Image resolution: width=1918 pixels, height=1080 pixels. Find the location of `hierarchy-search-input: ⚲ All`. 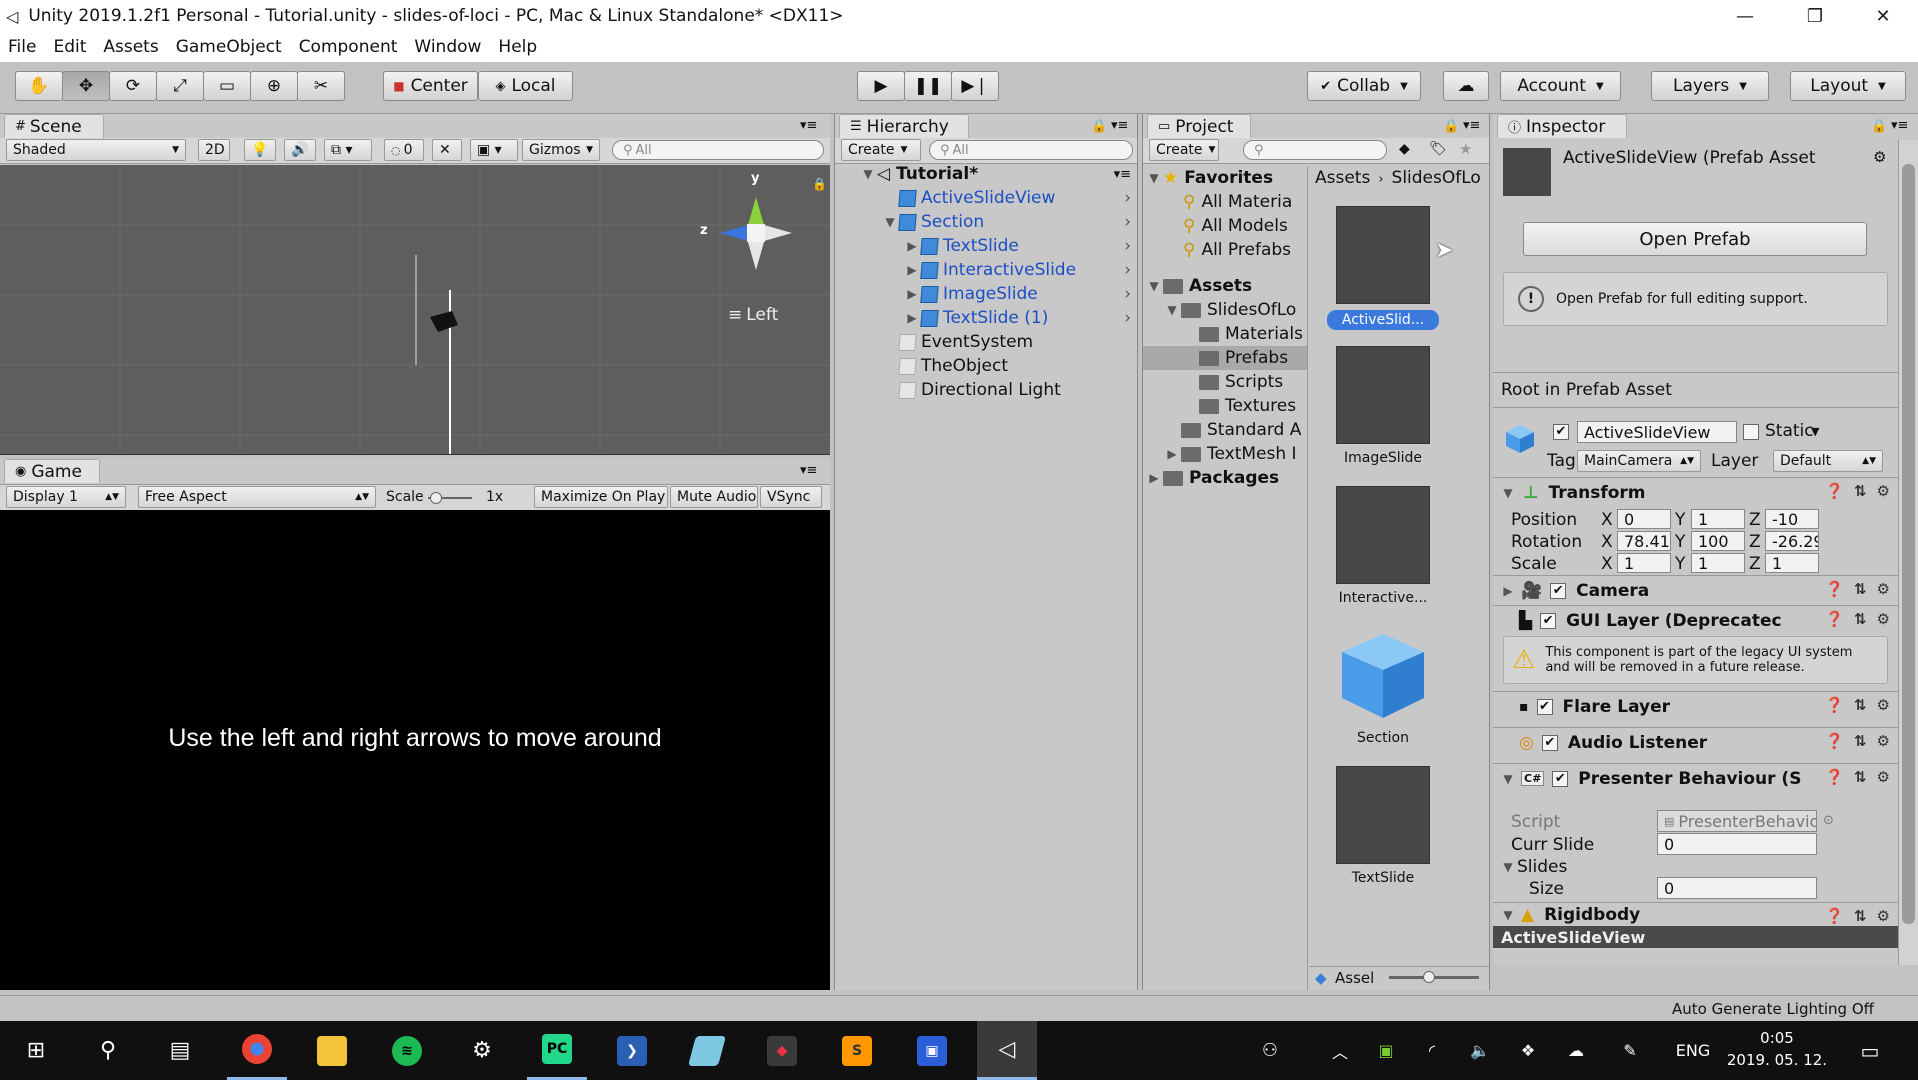

hierarchy-search-input: ⚲ All is located at coordinates (1031, 150).